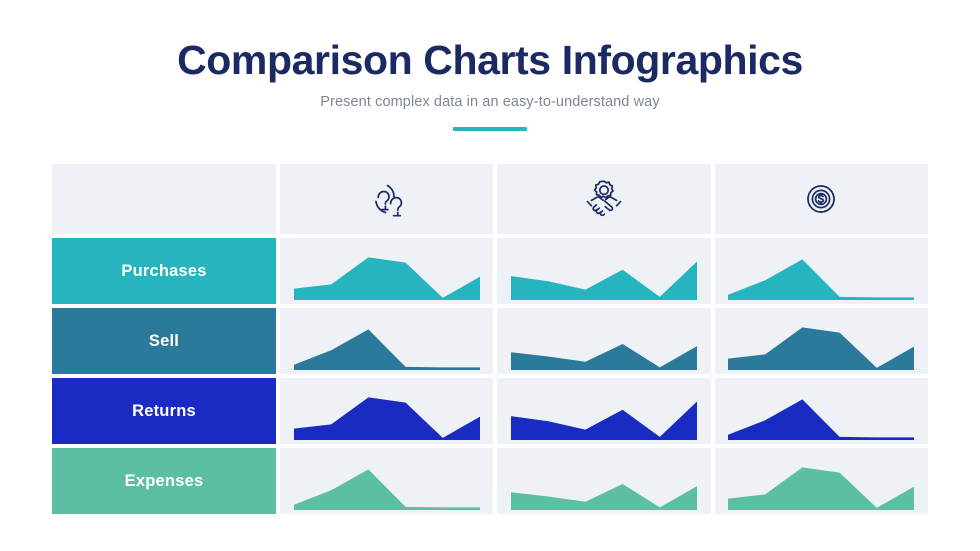  What do you see at coordinates (164, 199) in the screenshot?
I see `matrix-corner-cell` at bounding box center [164, 199].